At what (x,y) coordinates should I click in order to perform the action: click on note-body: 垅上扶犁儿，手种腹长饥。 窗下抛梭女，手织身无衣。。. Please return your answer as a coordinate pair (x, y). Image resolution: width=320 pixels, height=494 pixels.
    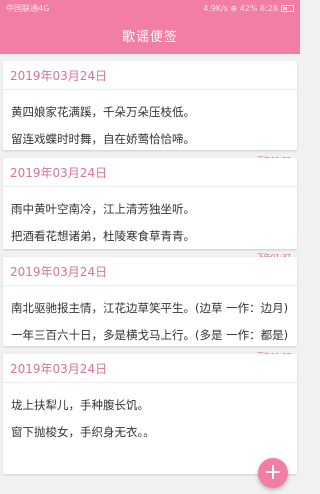
    Looking at the image, I should click on (150, 414).